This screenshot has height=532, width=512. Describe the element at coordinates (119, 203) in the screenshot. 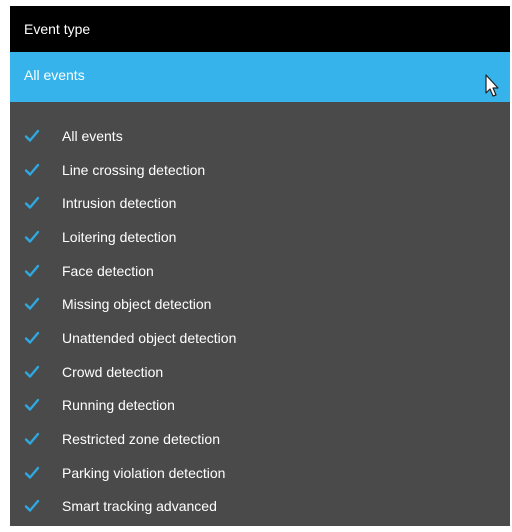

I see `event-option-label: Intrusion detection` at that location.